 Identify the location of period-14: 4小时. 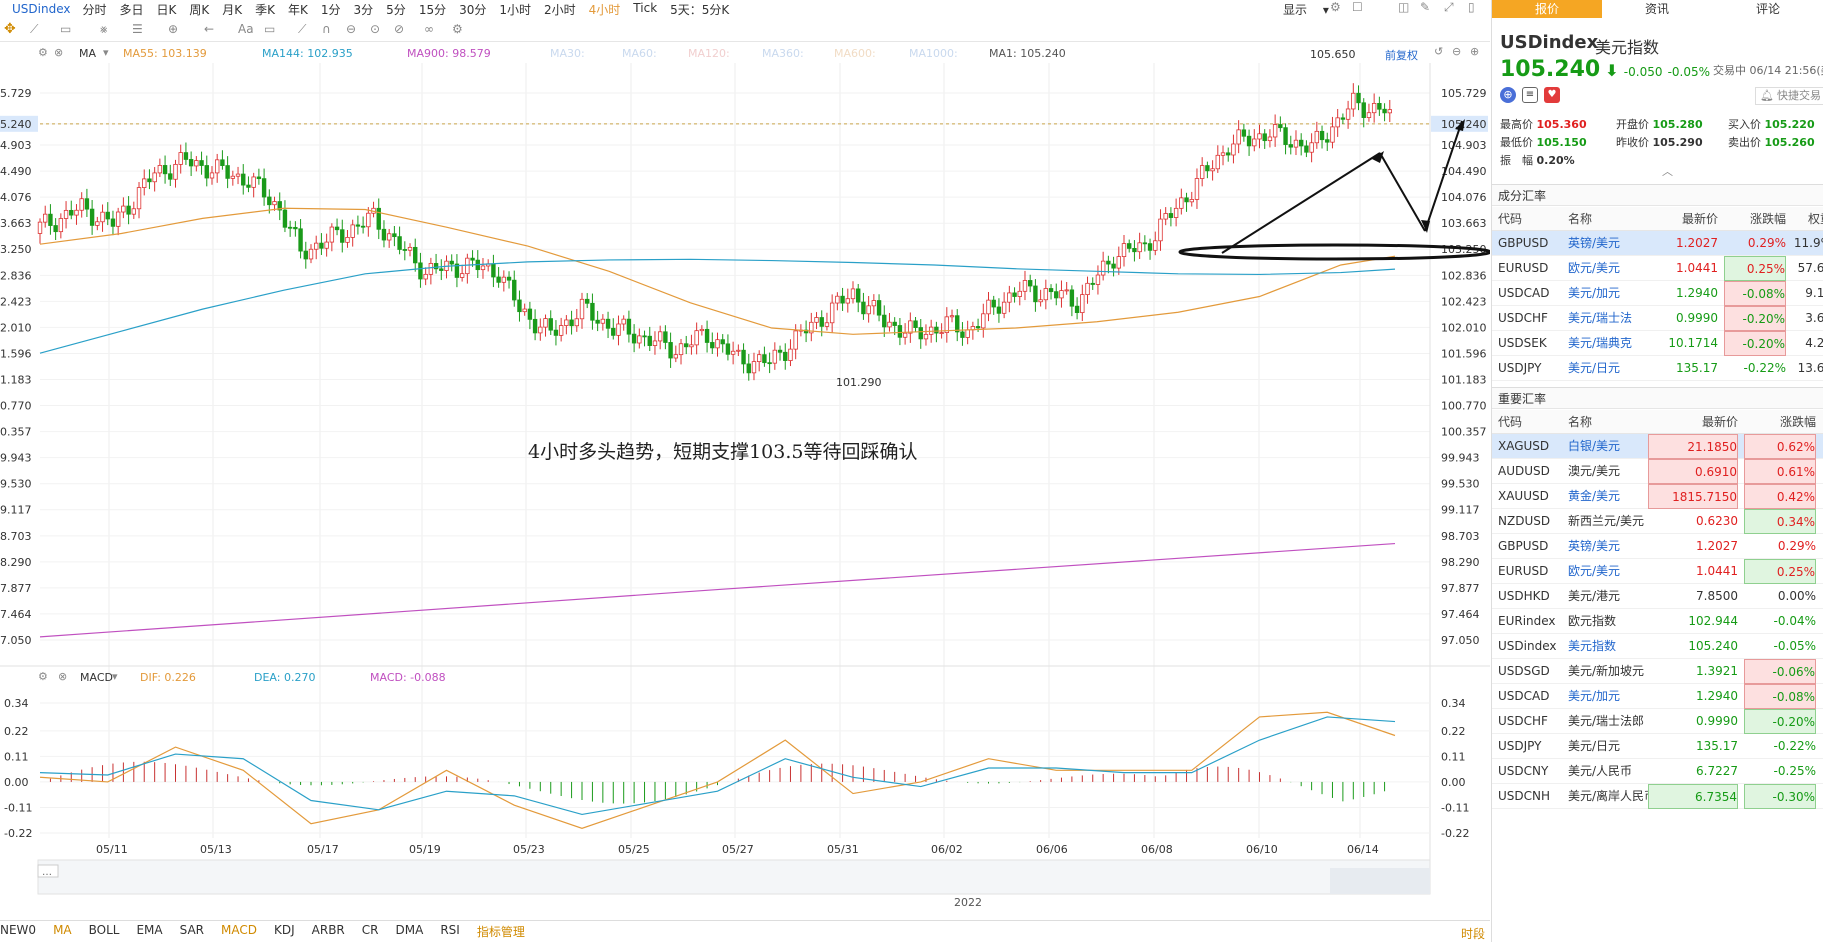
(605, 9).